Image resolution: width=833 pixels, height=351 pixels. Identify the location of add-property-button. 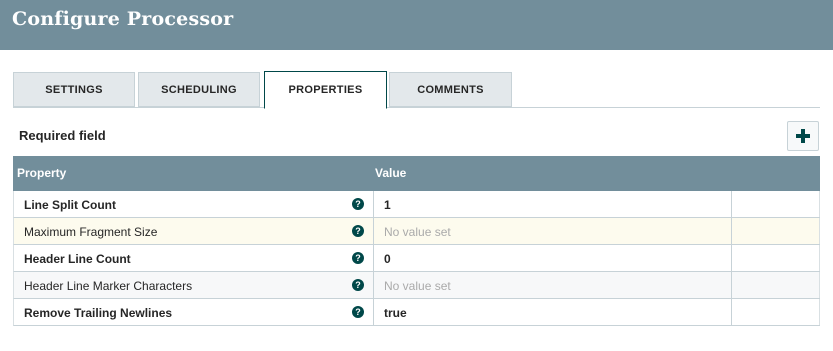
(803, 136).